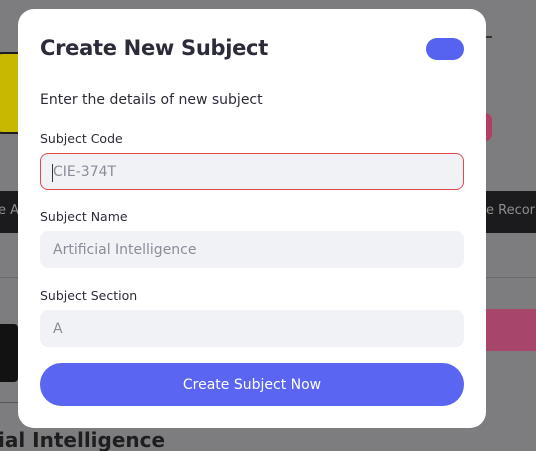  What do you see at coordinates (151, 100) in the screenshot?
I see `modal-subtitle: Enter the details of new subject` at bounding box center [151, 100].